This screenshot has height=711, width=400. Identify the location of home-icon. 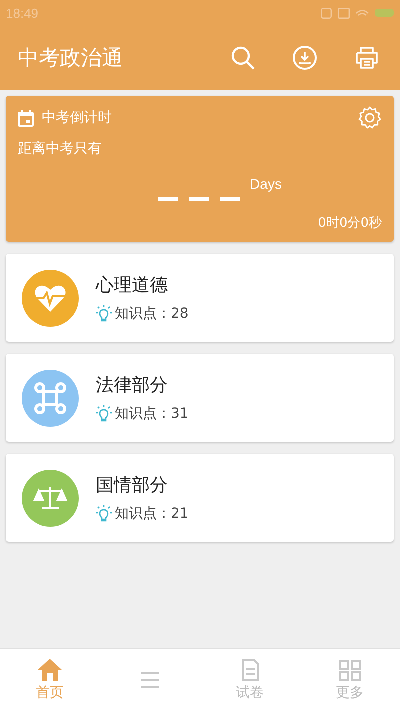
(50, 670).